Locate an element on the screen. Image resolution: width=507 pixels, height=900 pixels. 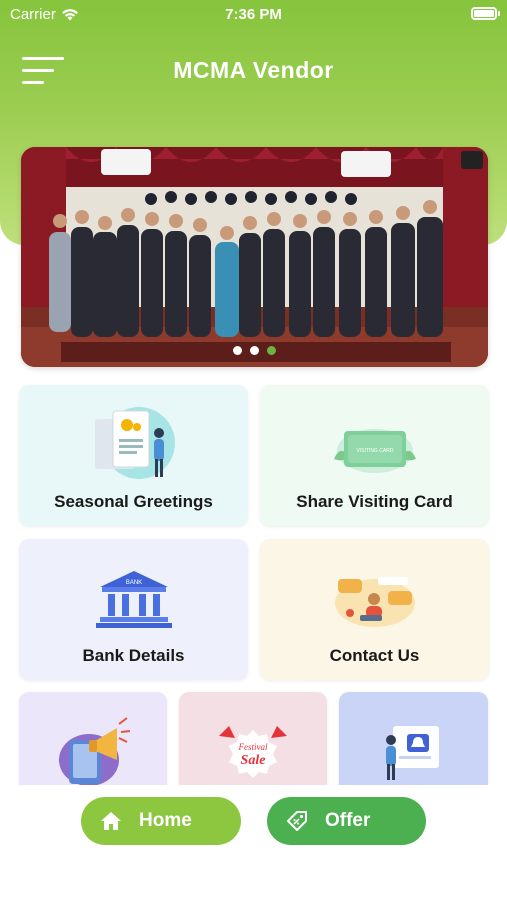
home-button: Home is located at coordinates (161, 821).